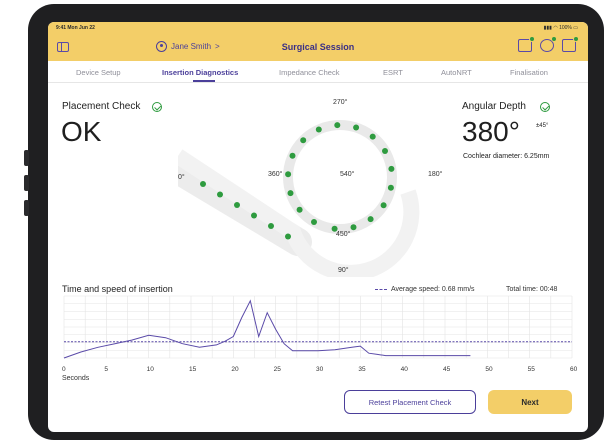 Image resolution: width=615 pixels, height=444 pixels. What do you see at coordinates (456, 72) in the screenshot?
I see `tab-autonrt: AutoNRT` at bounding box center [456, 72].